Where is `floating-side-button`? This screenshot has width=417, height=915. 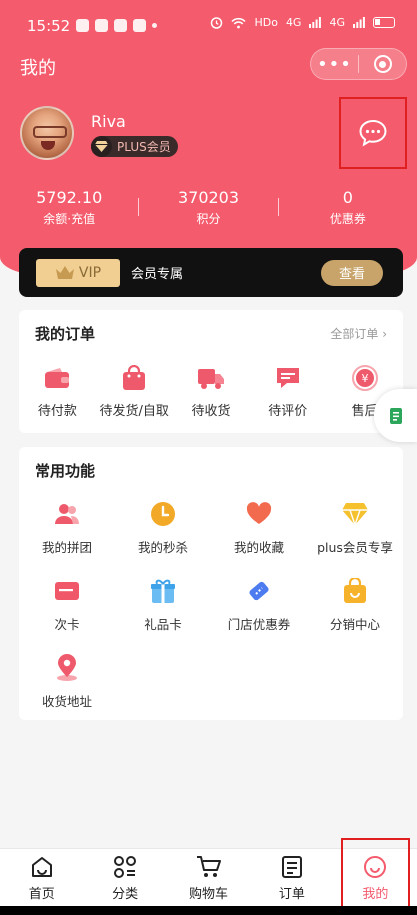 floating-side-button is located at coordinates (395, 415).